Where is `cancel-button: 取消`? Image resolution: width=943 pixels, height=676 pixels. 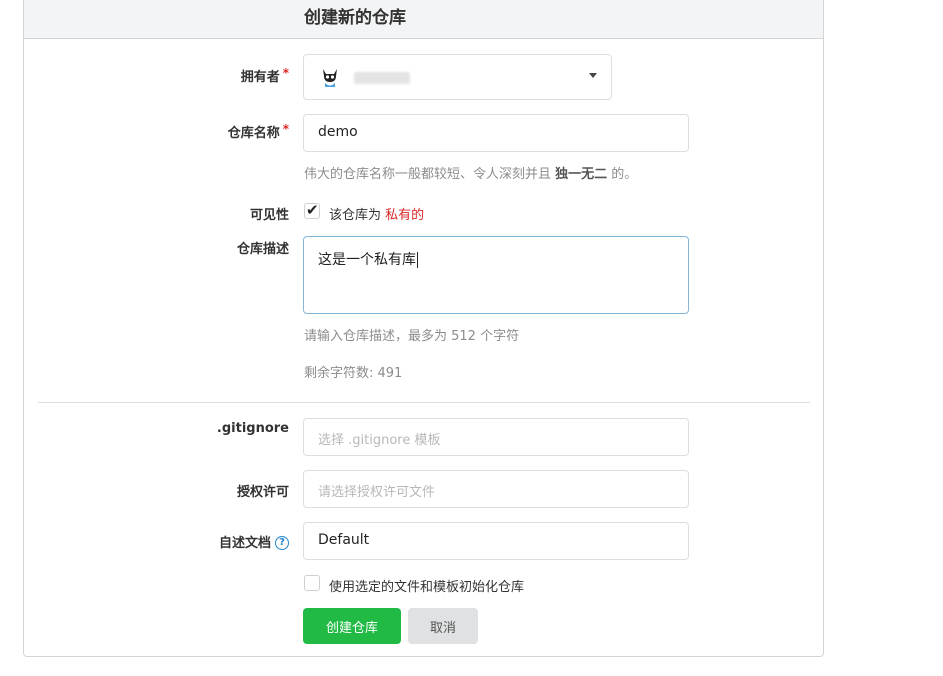
cancel-button: 取消 is located at coordinates (443, 626).